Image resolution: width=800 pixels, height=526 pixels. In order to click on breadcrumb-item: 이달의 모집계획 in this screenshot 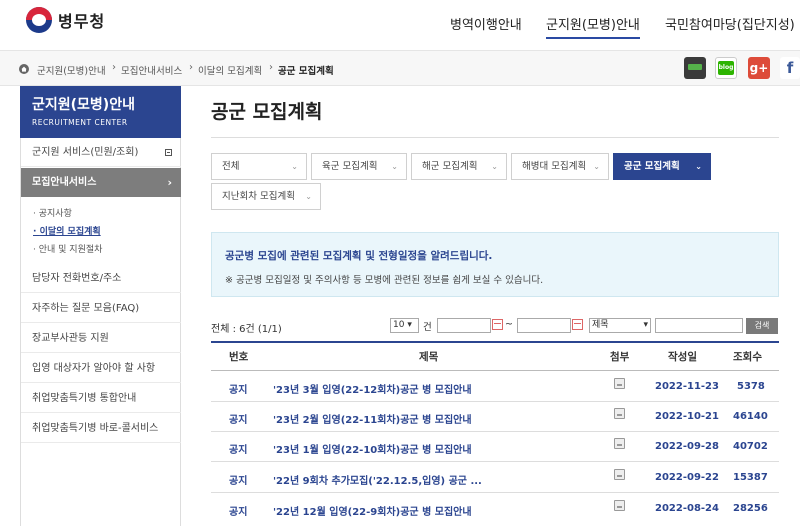, I will do `click(230, 70)`.